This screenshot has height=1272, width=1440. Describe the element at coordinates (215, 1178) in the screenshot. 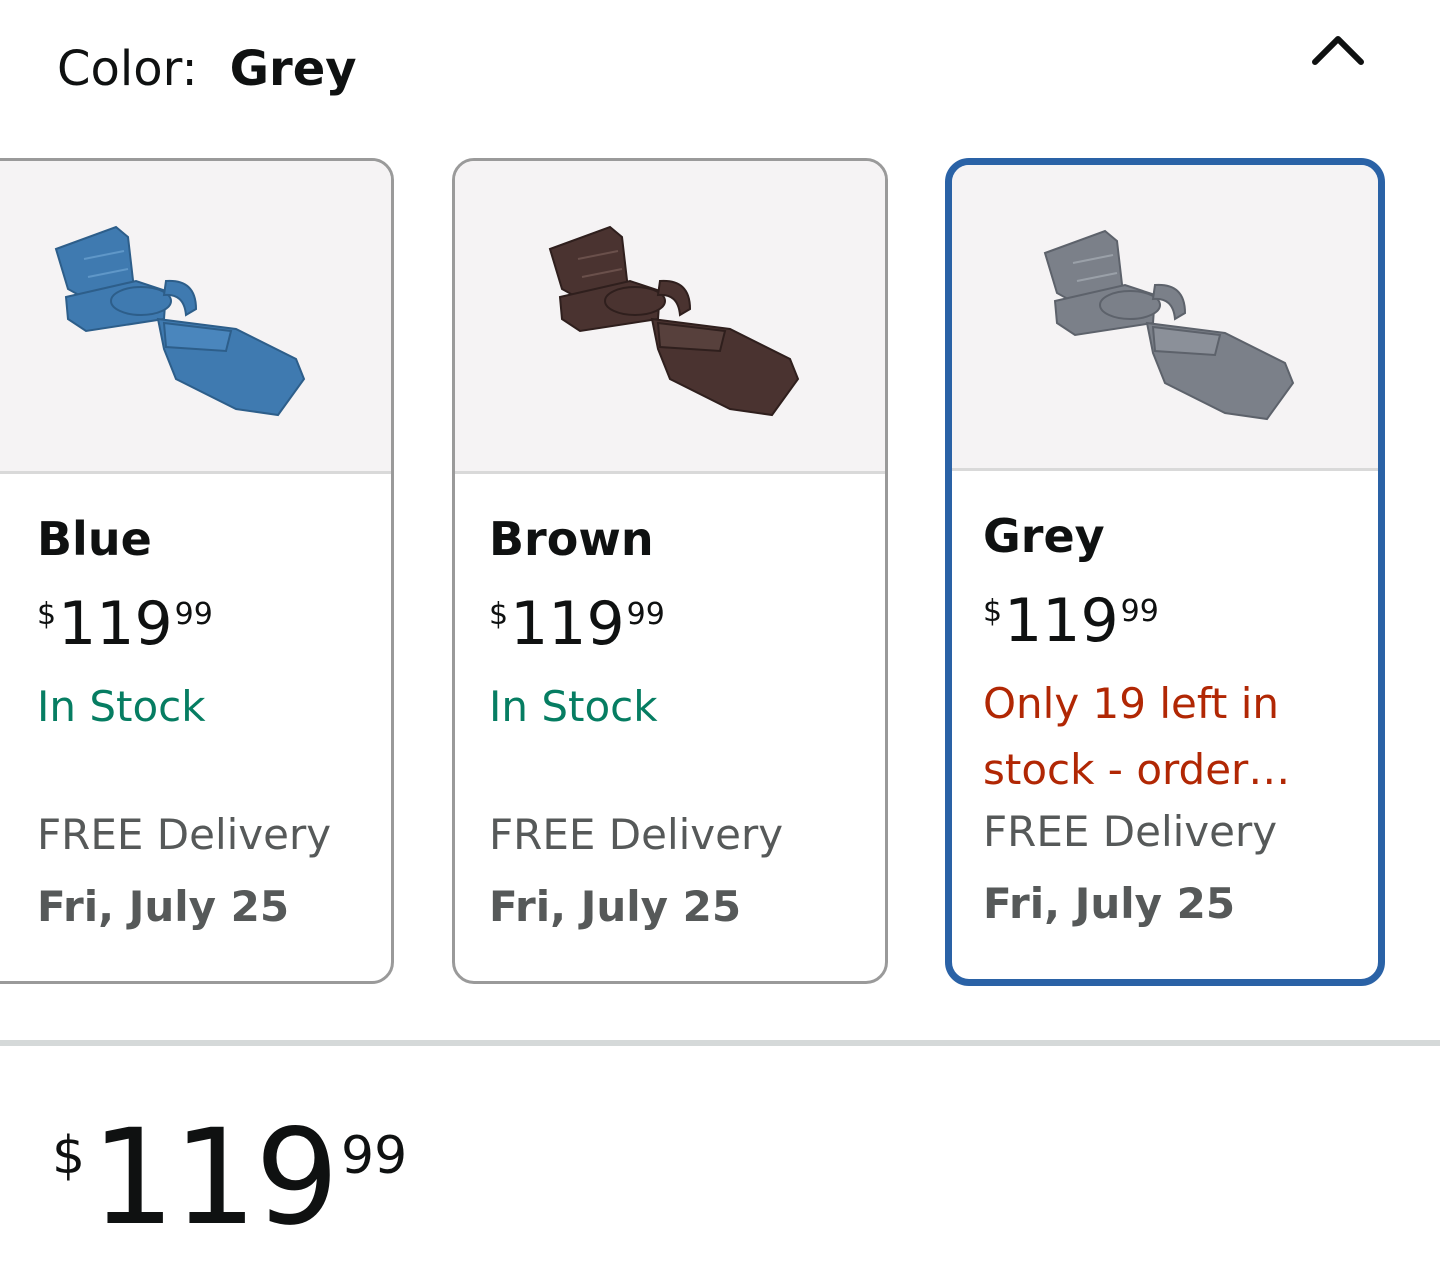

I see `main-price-whole: 119` at that location.